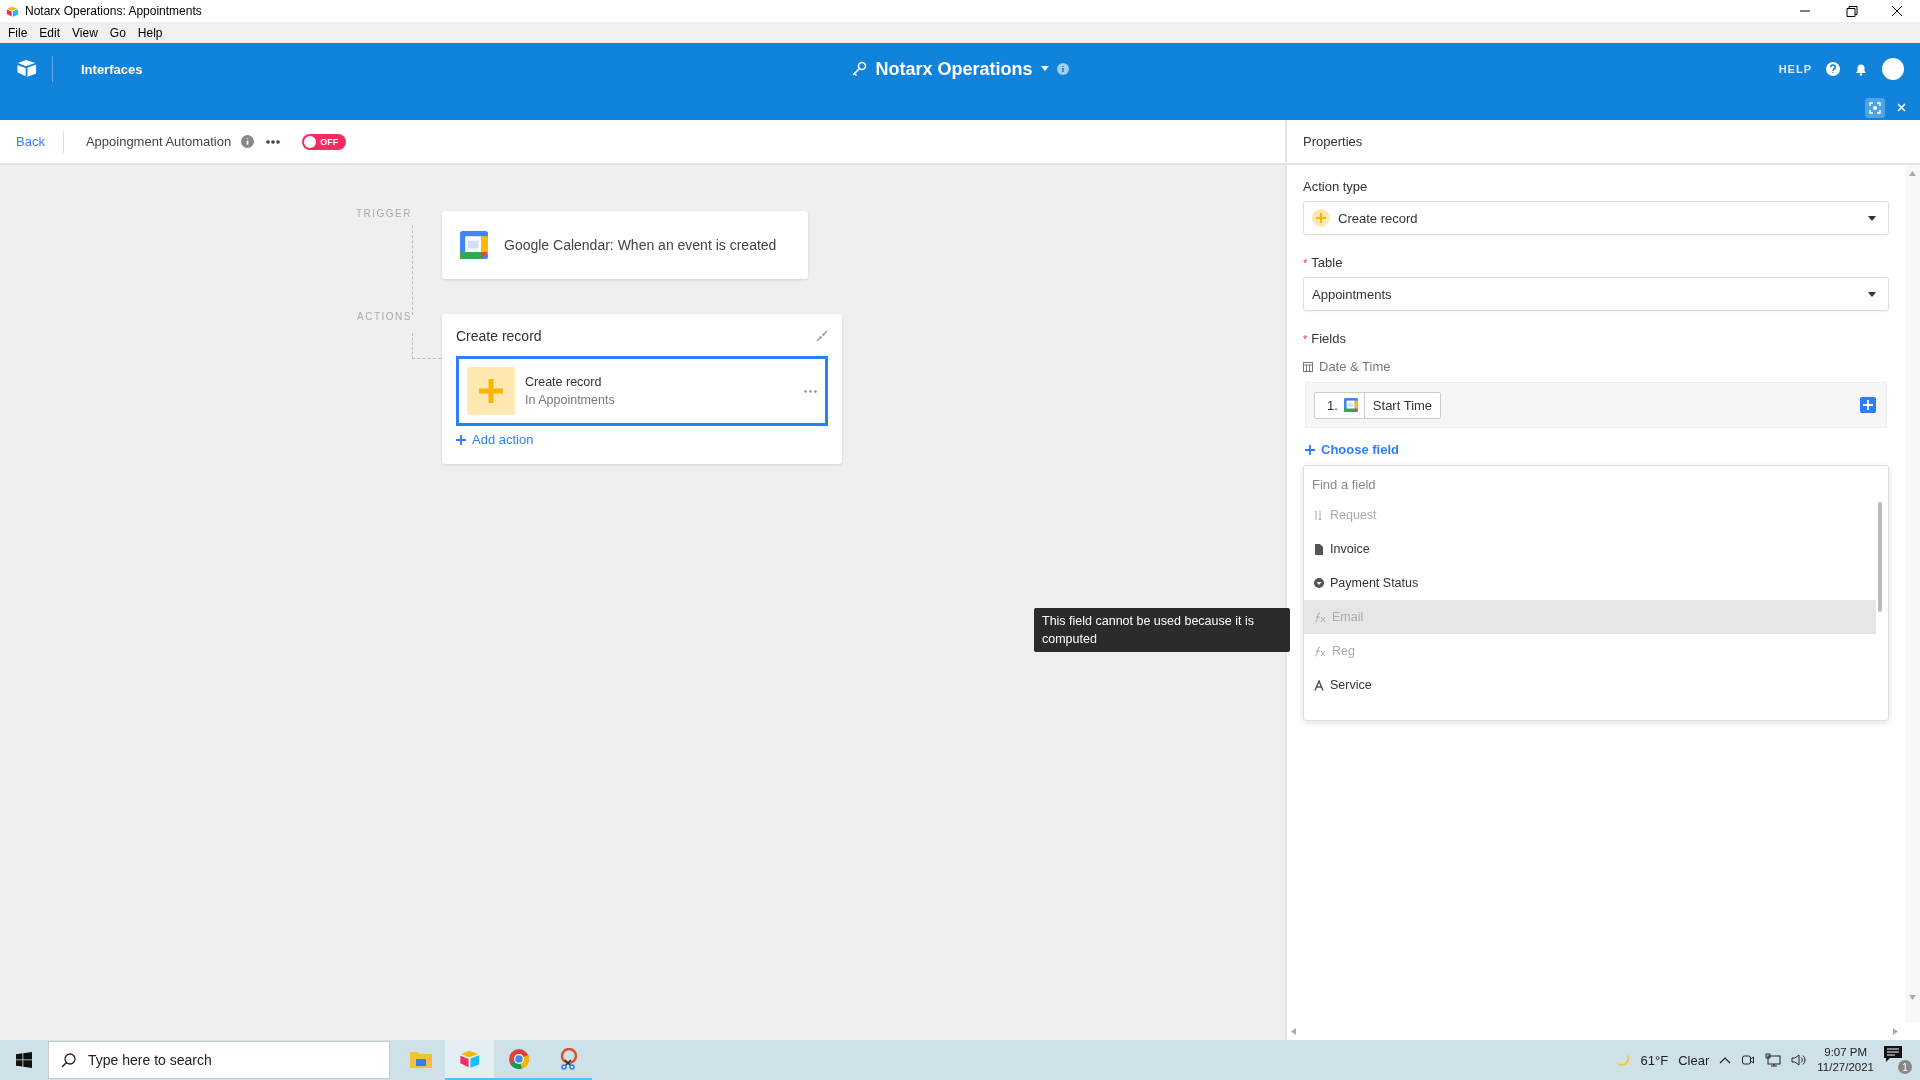 The height and width of the screenshot is (1080, 1920). Describe the element at coordinates (1308, 366) in the screenshot. I see `calendar-grid-icon` at that location.